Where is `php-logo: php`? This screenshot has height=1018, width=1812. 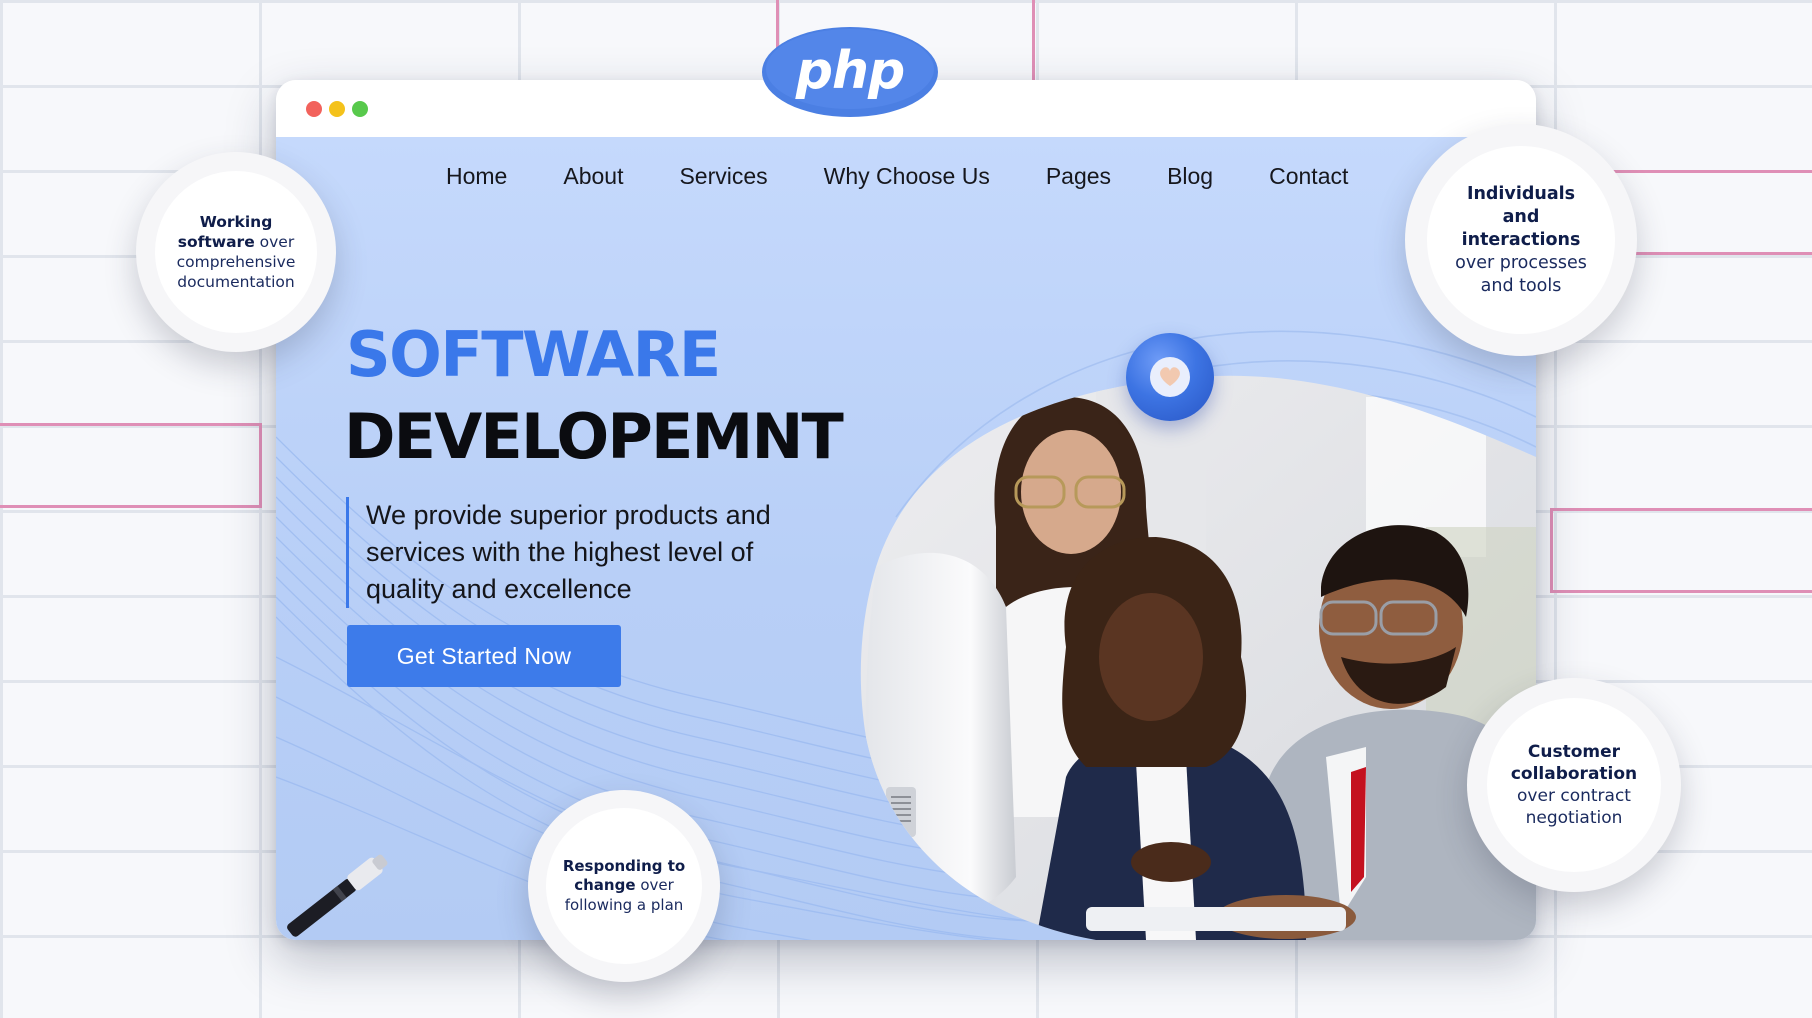
php-logo: php is located at coordinates (850, 72).